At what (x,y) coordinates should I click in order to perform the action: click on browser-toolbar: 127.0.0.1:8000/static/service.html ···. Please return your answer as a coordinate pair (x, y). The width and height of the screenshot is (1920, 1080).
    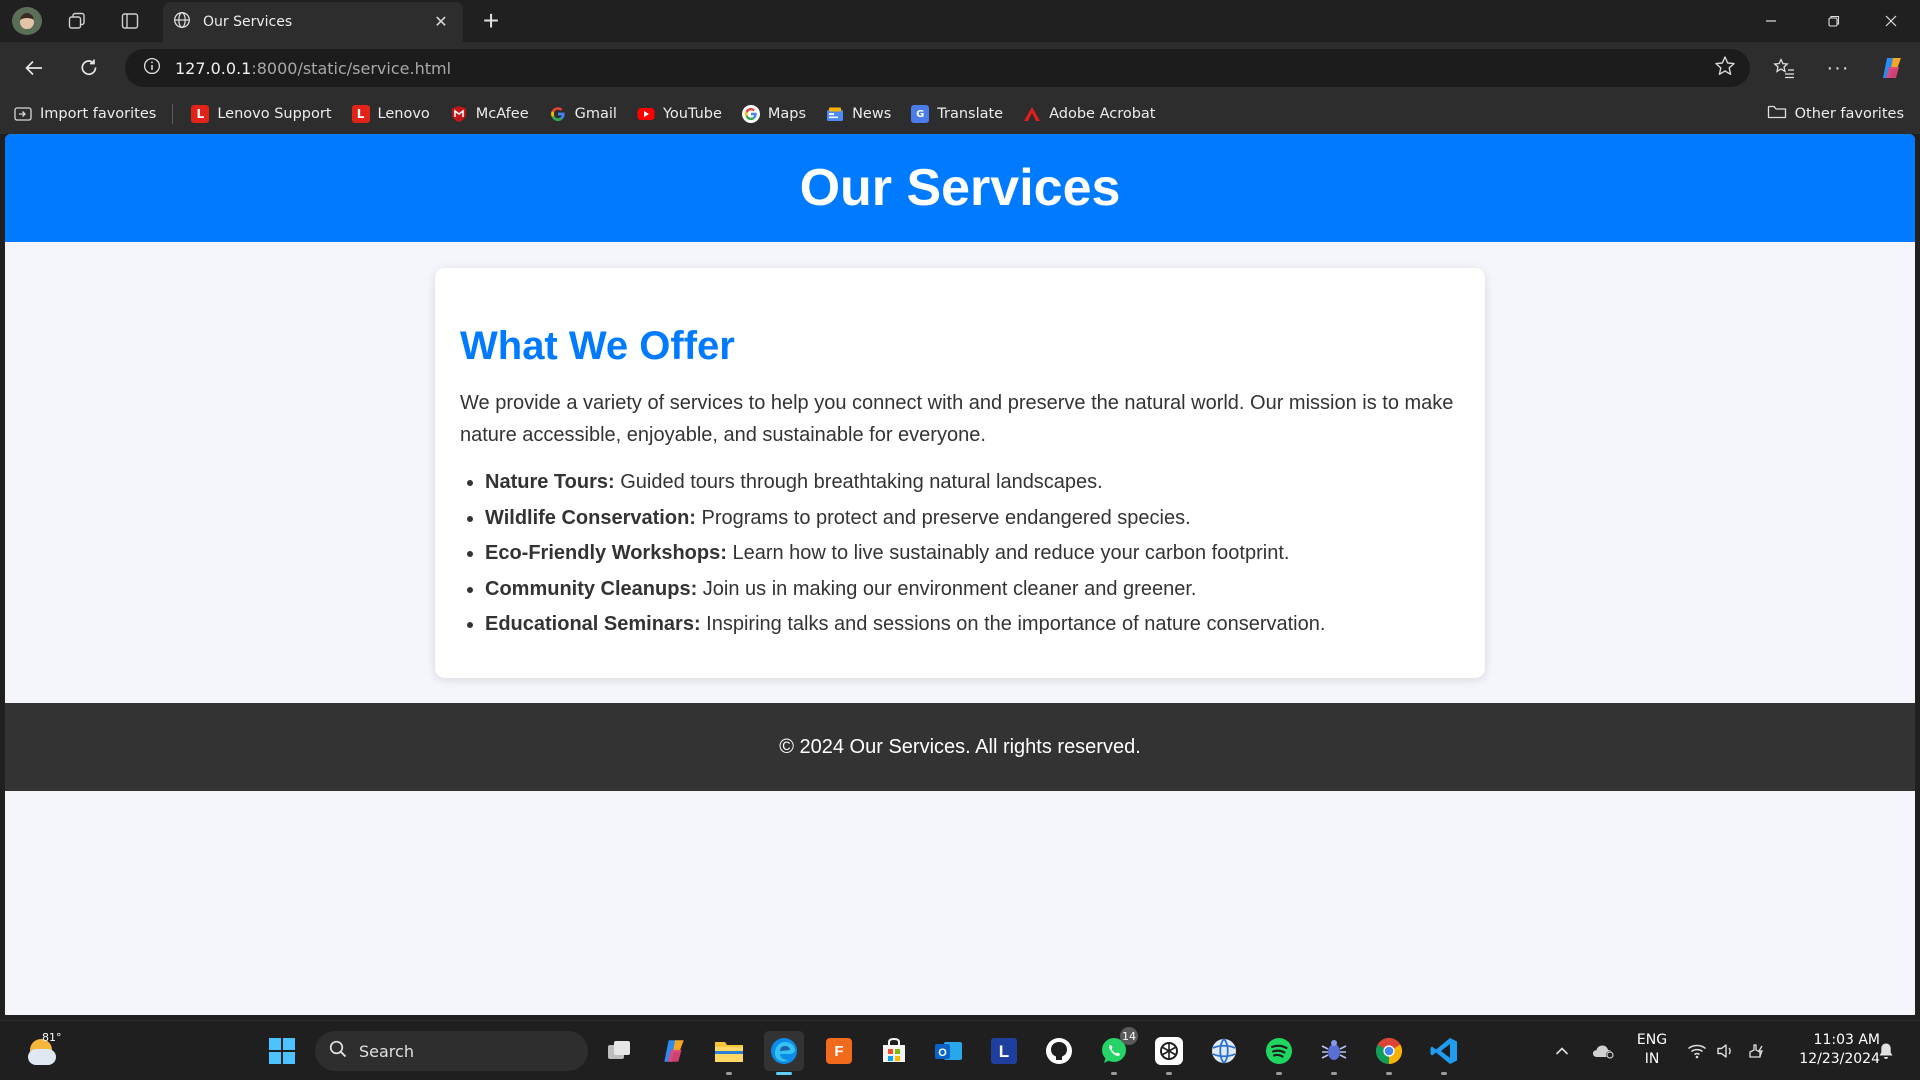
    Looking at the image, I should click on (960, 68).